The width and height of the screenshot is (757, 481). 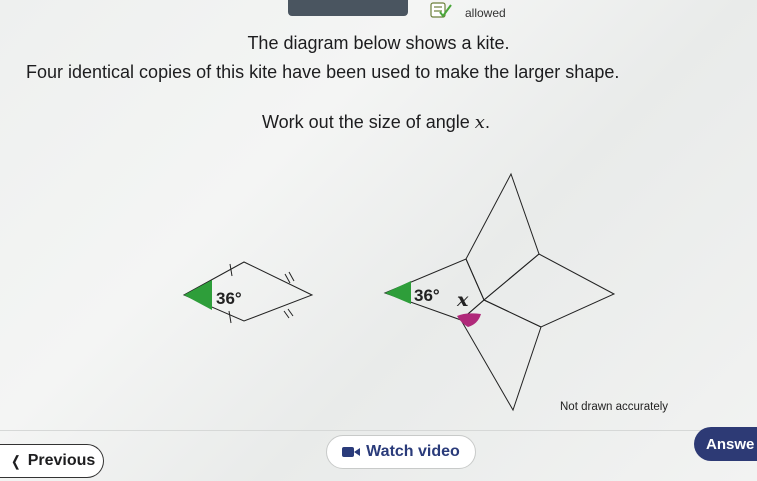 What do you see at coordinates (398, 292) in the screenshot?
I see `shape-angle-marker` at bounding box center [398, 292].